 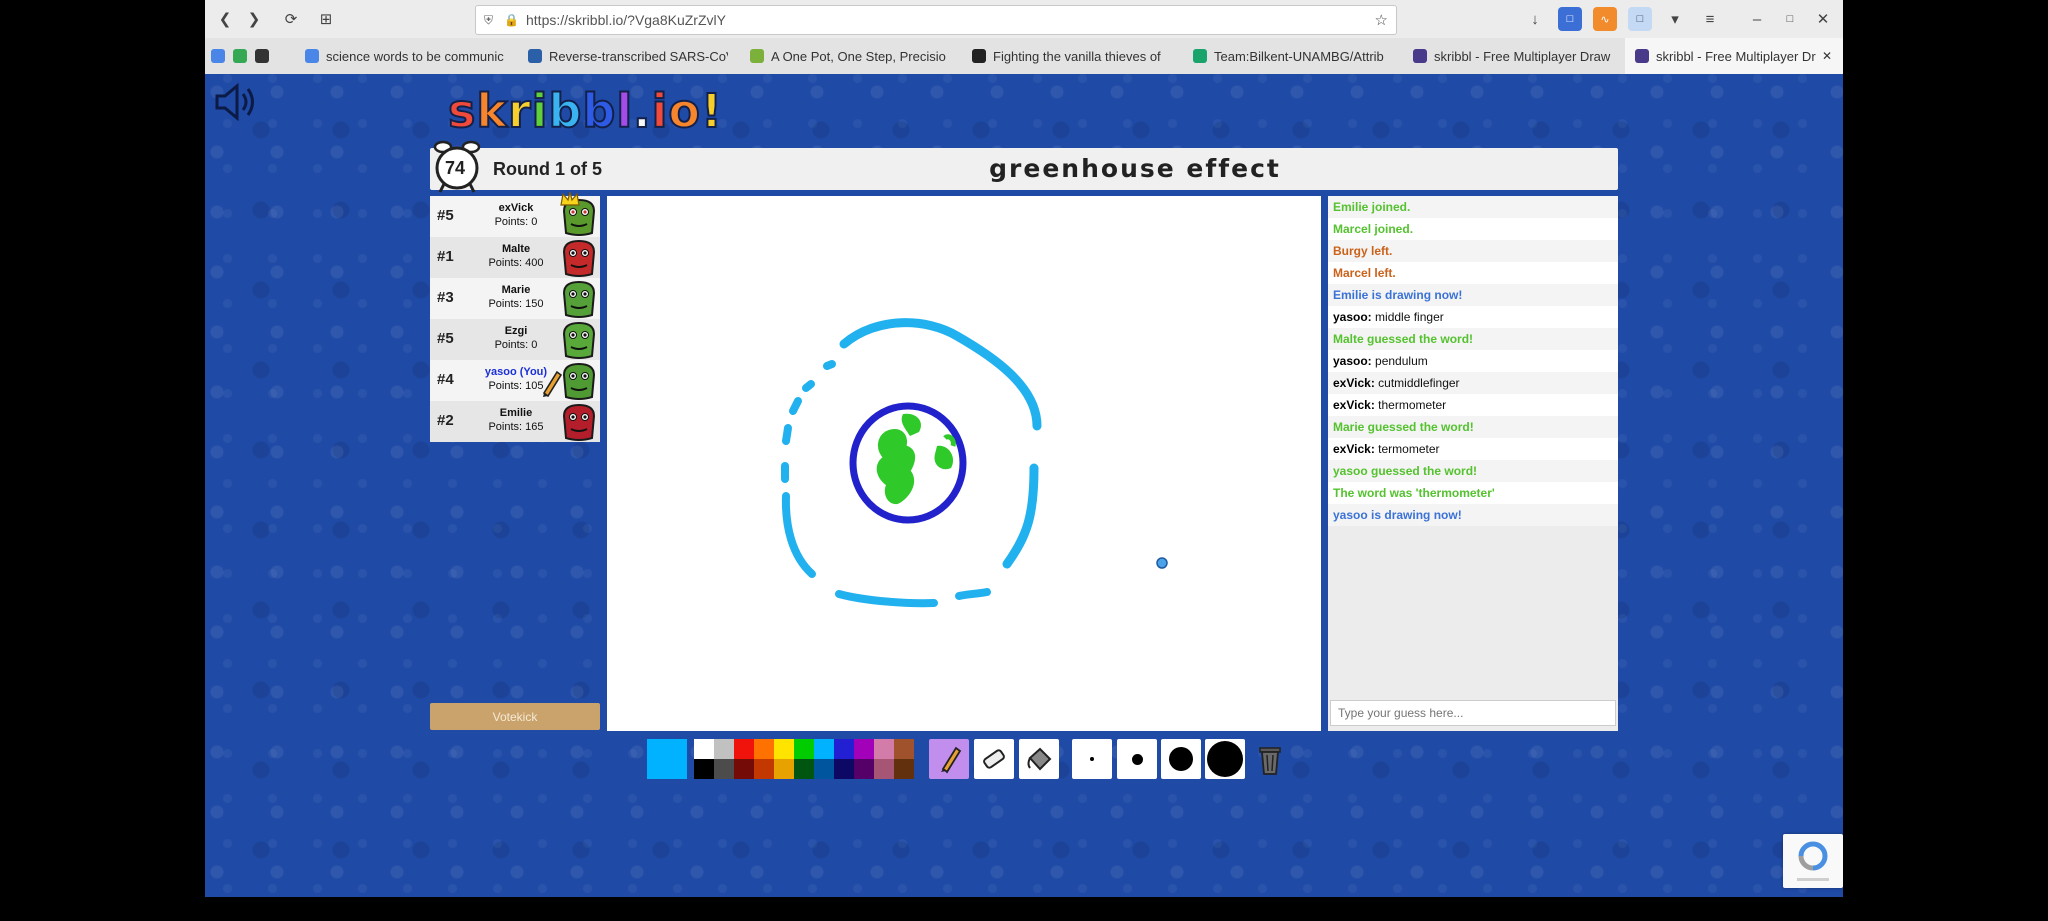 I want to click on tab-skribbl-1: skribbl - Free Multiplayer Draw, so click(x=1513, y=56).